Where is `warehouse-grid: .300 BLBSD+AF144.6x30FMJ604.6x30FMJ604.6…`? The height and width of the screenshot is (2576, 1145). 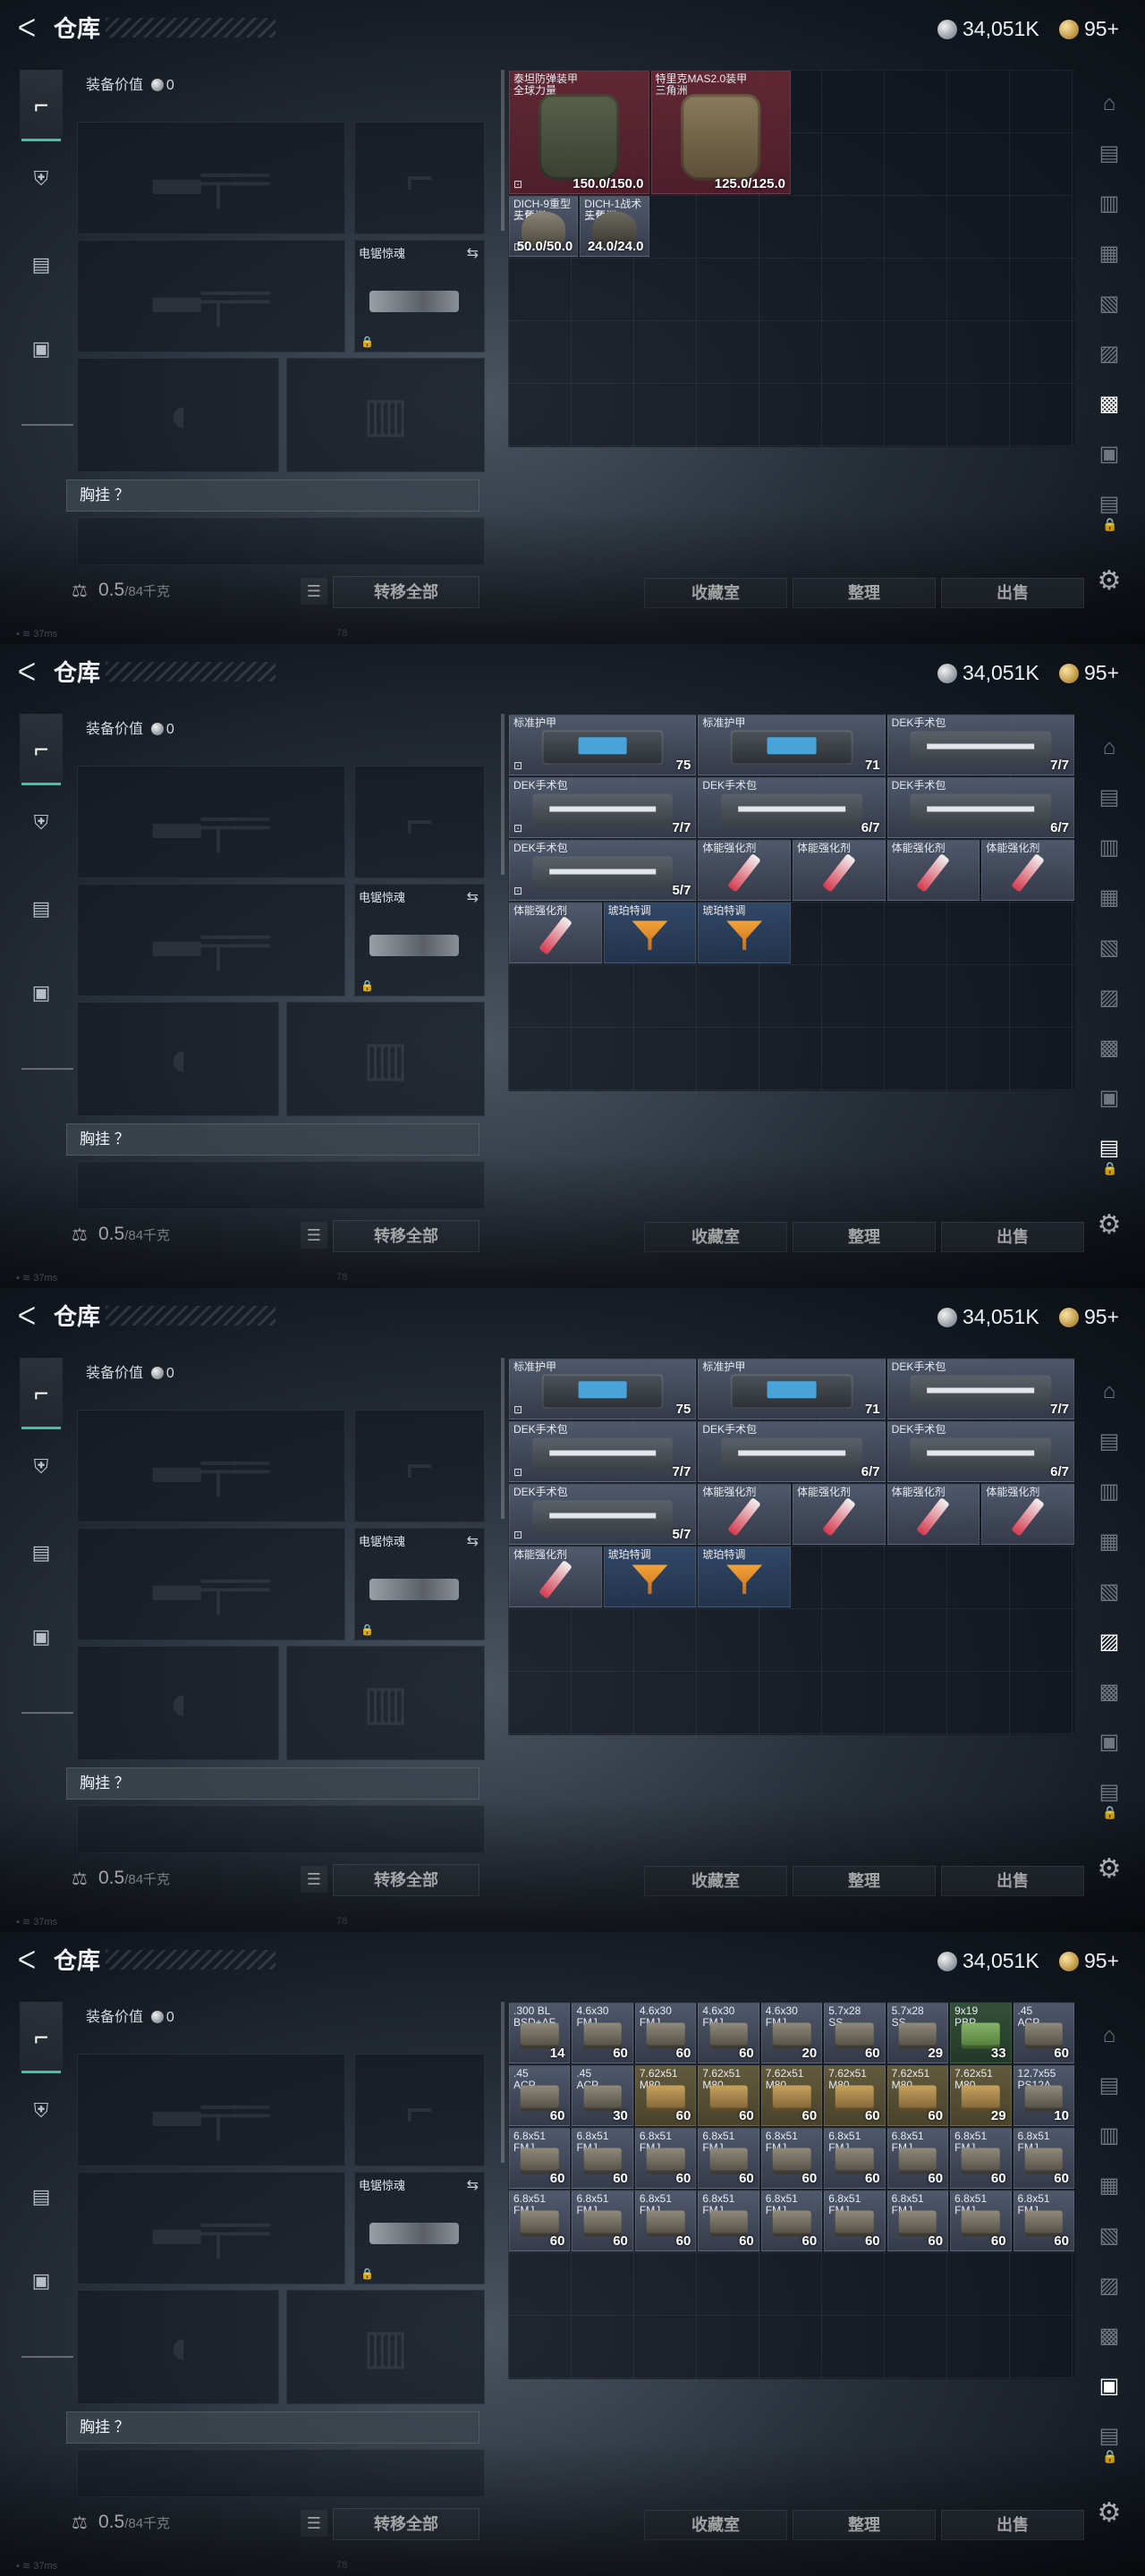
warehouse-grid: .300 BLBSD+AF144.6x30FMJ604.6x30FMJ604.6… is located at coordinates (788, 2190).